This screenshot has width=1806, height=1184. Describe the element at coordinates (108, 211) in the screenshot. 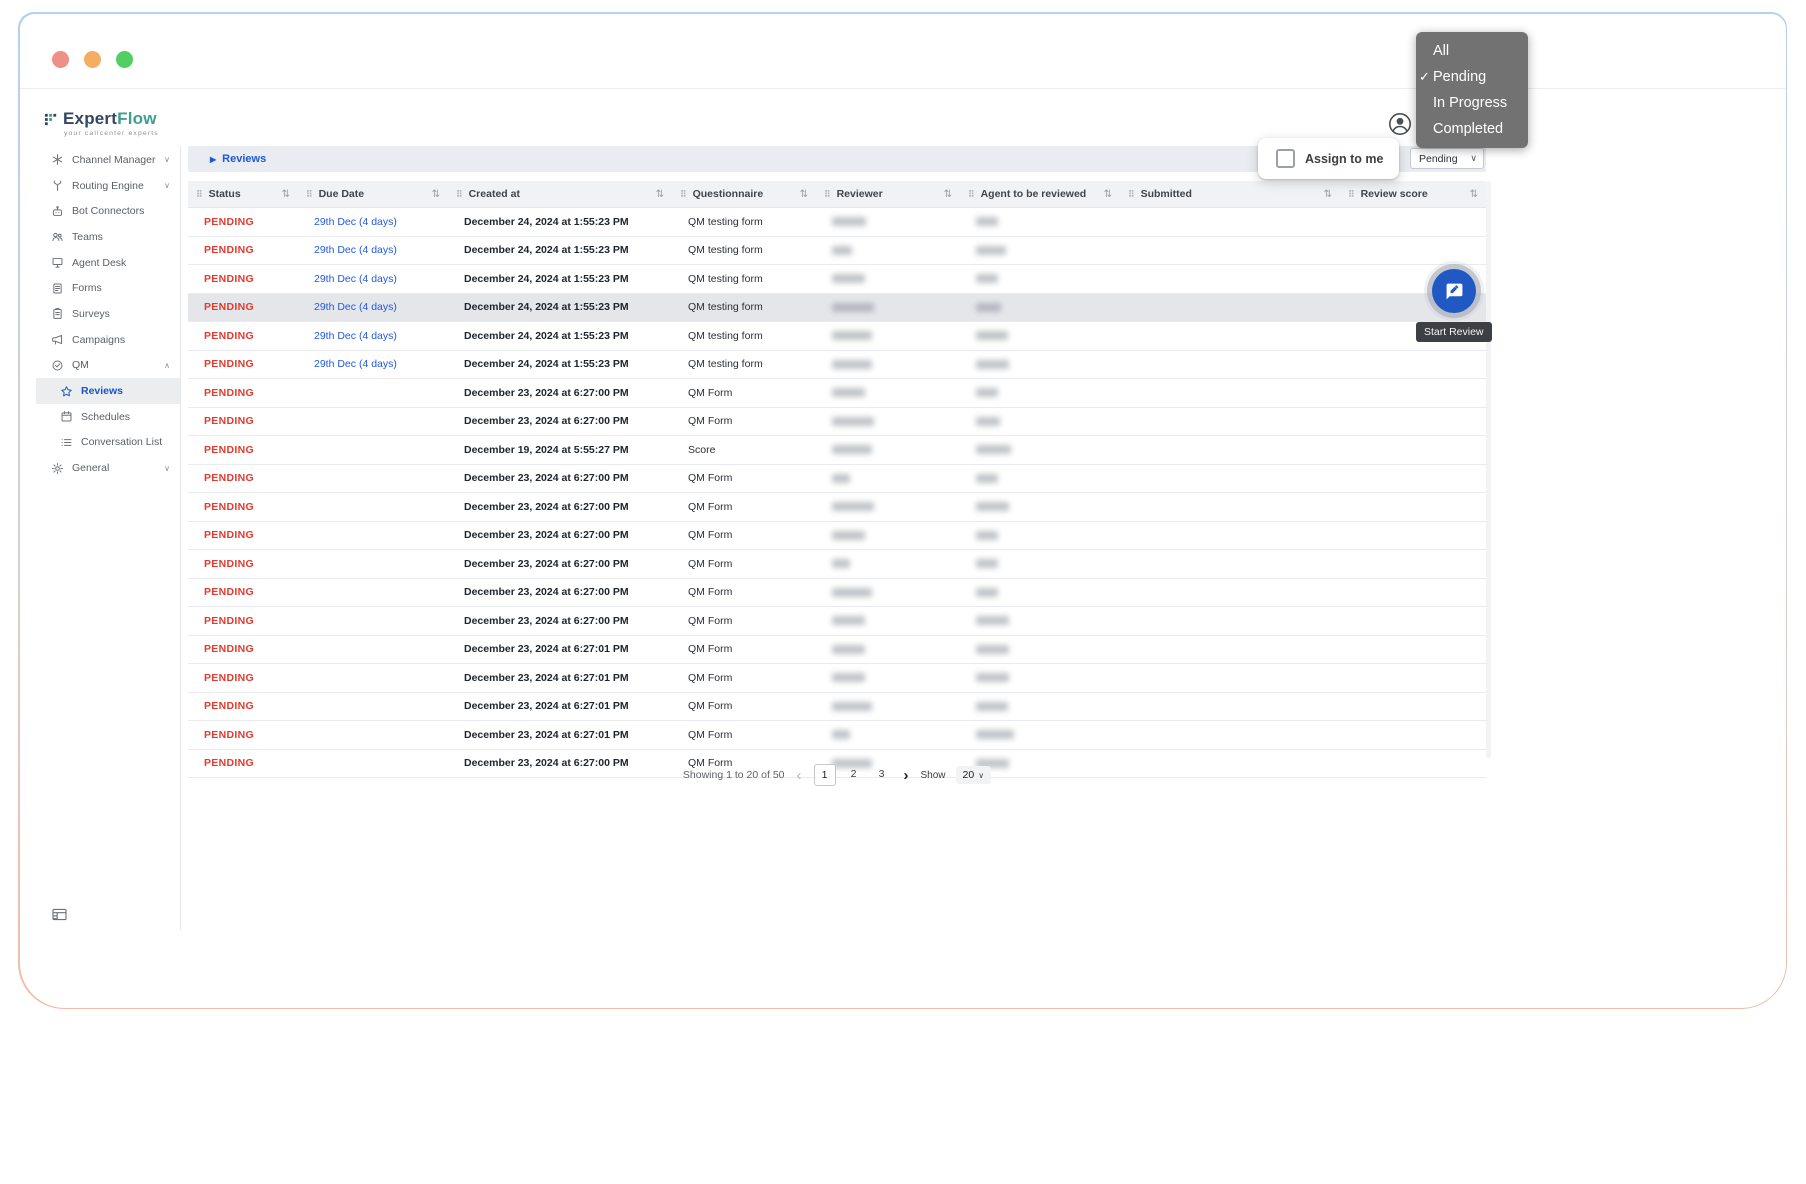

I see `sidebar-item-bot-connectors: Bot Connectors` at that location.